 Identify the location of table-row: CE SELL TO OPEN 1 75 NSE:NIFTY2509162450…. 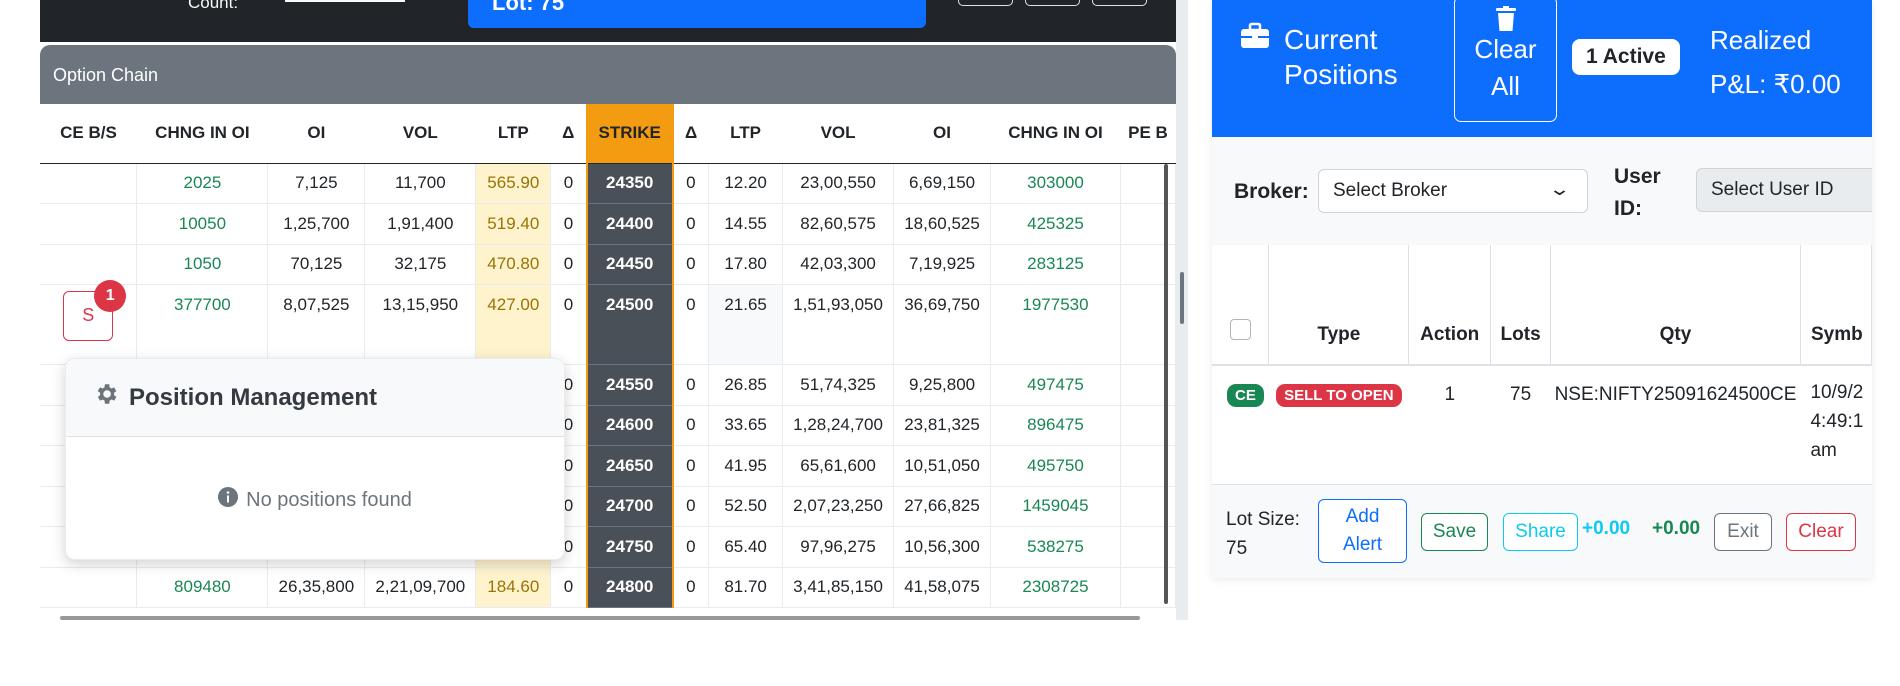
(1542, 425).